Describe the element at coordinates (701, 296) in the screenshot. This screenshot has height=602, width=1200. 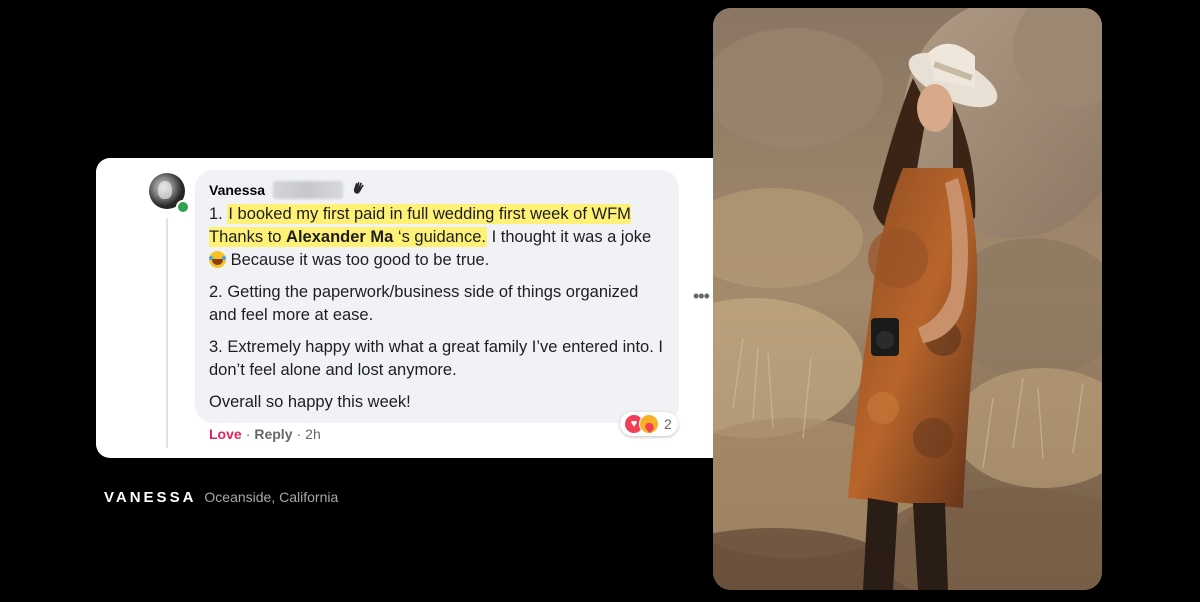
I see `more-options-icon: •••` at that location.